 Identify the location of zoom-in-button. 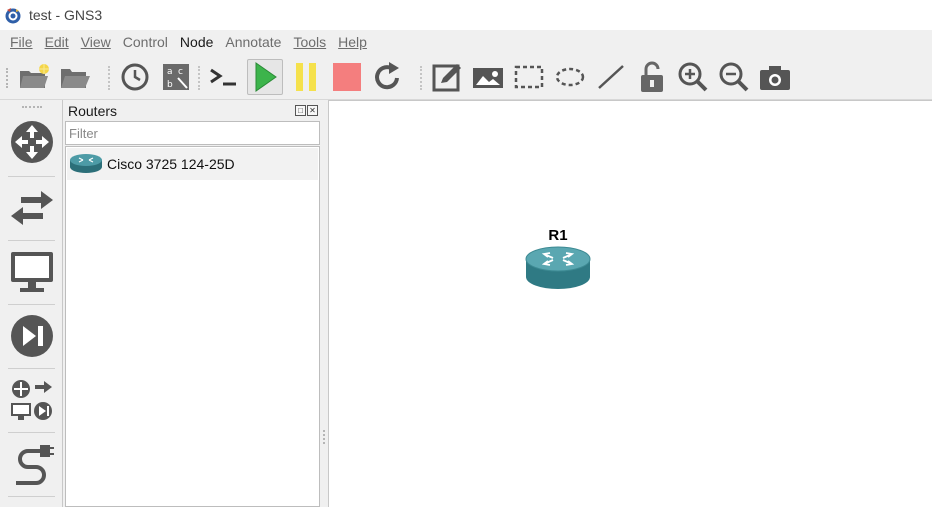
(693, 77).